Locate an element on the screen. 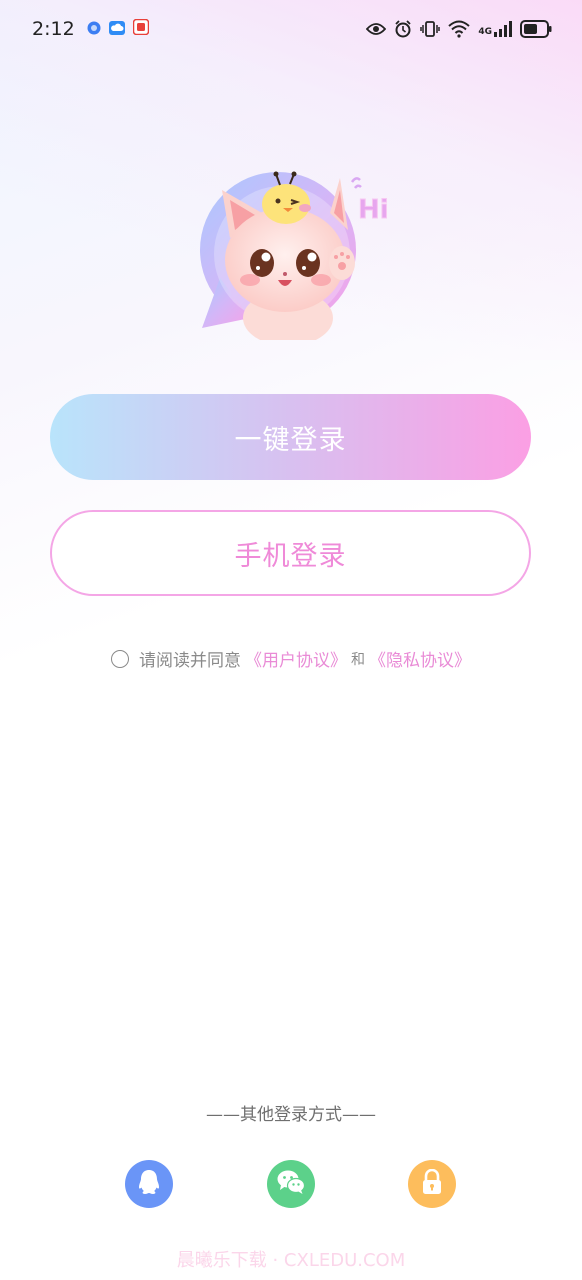 This screenshot has width=582, height=1280. qq-icon is located at coordinates (149, 1184).